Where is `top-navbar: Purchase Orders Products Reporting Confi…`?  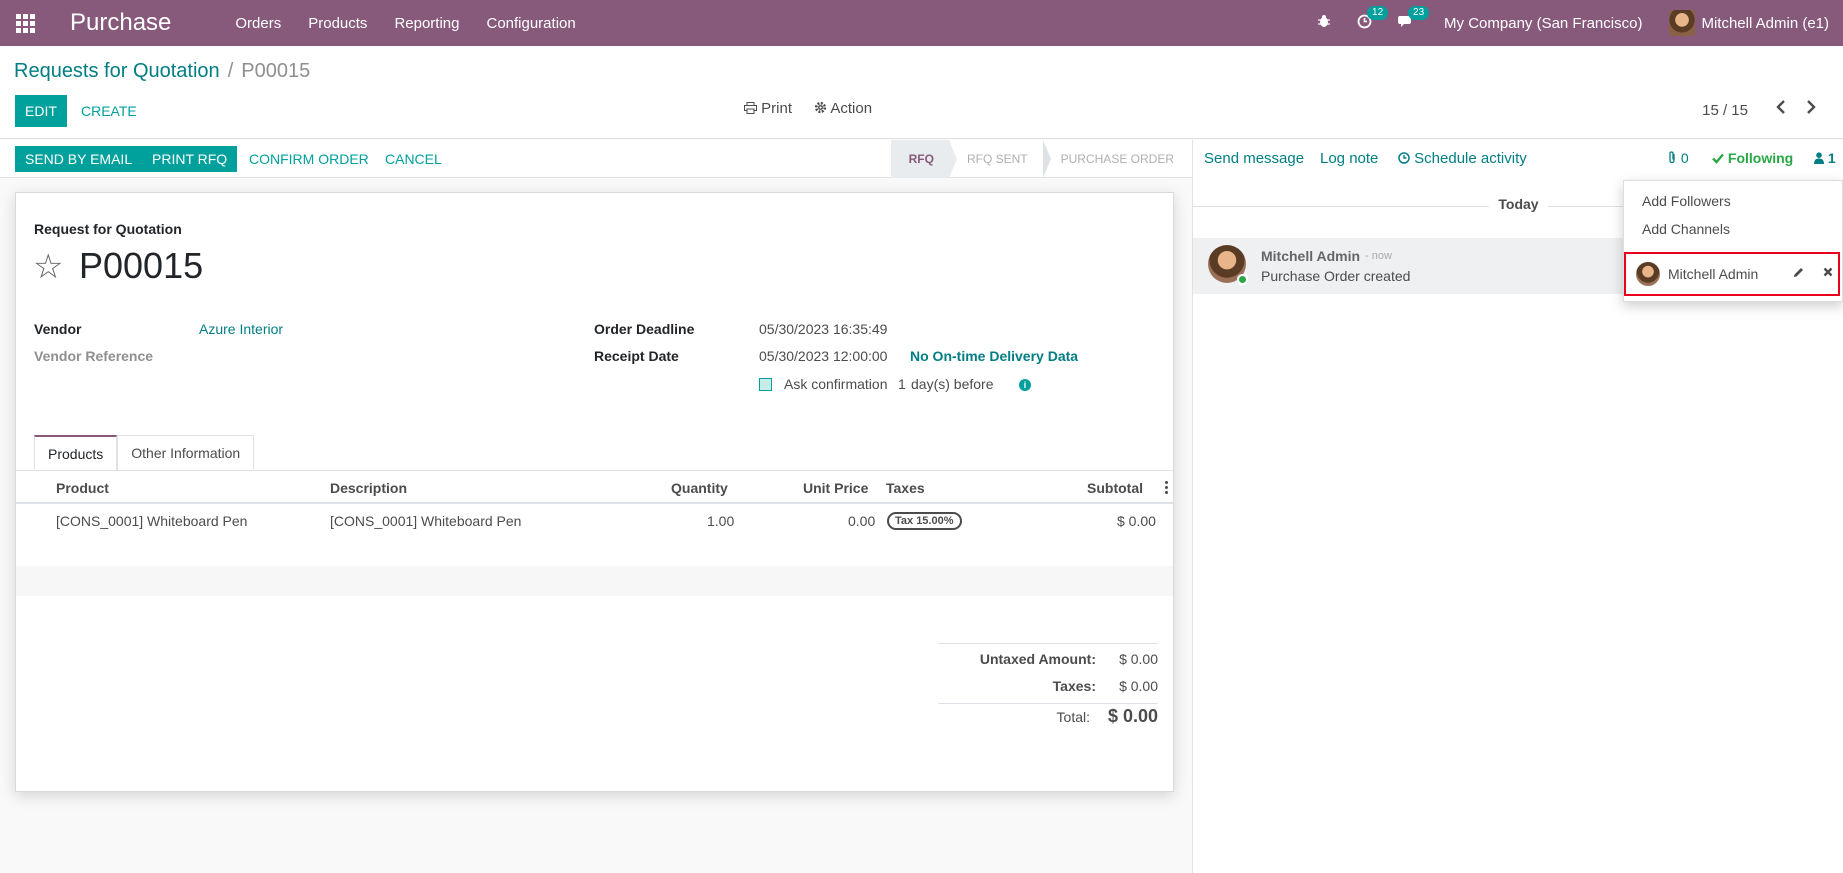
top-navbar: Purchase Orders Products Reporting Confi… is located at coordinates (921, 23).